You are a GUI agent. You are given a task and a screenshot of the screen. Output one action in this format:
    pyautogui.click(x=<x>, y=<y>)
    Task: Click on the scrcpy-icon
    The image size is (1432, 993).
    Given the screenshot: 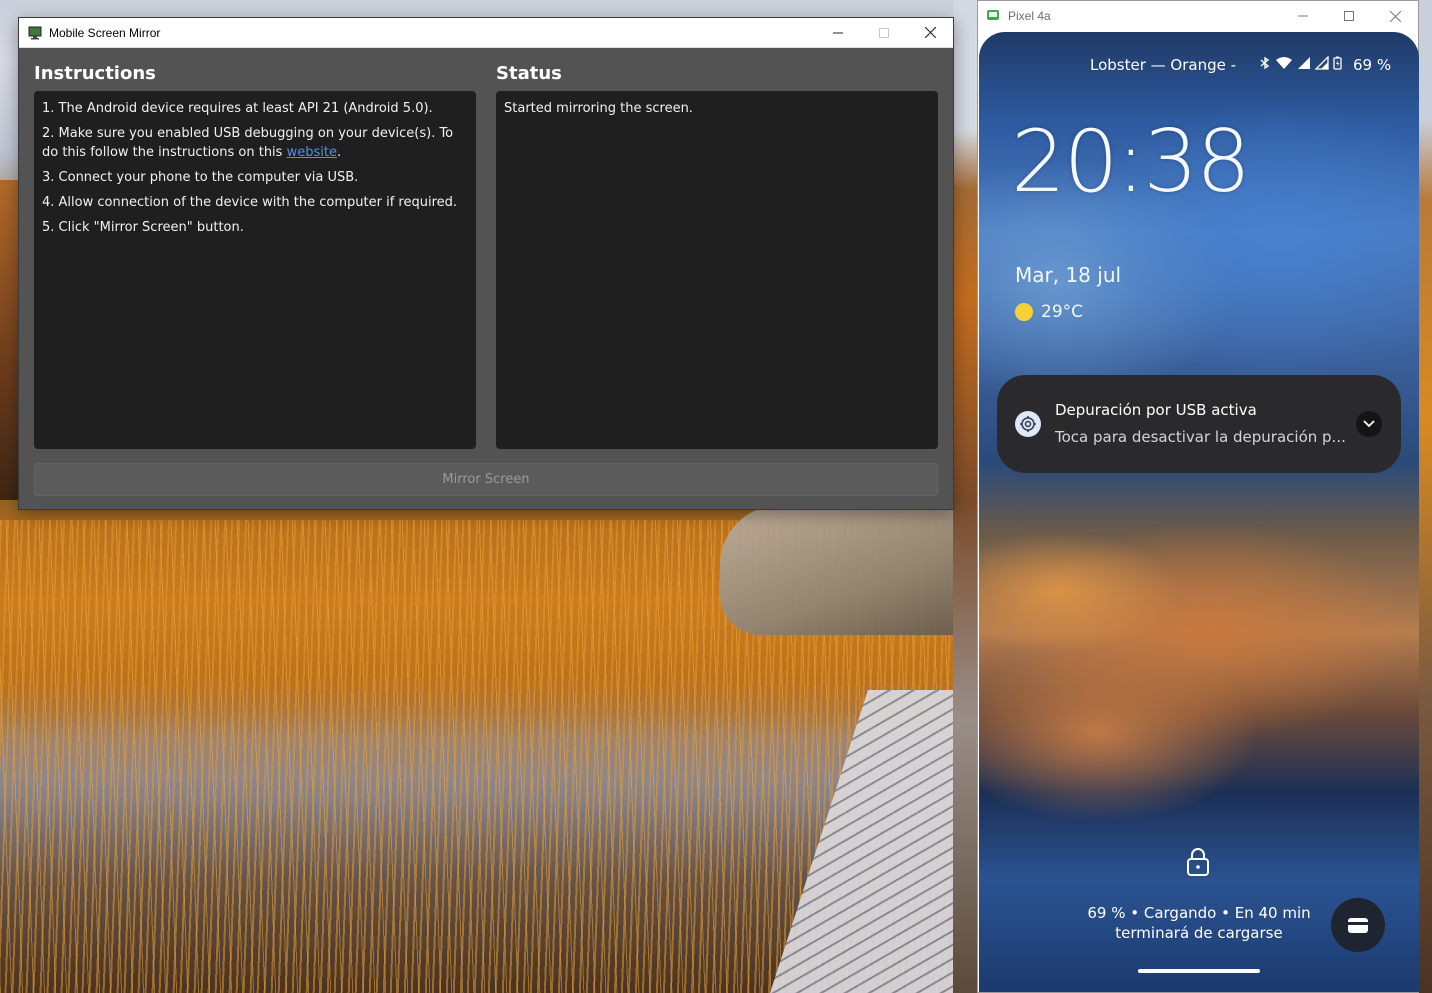 What is the action you would take?
    pyautogui.click(x=994, y=16)
    